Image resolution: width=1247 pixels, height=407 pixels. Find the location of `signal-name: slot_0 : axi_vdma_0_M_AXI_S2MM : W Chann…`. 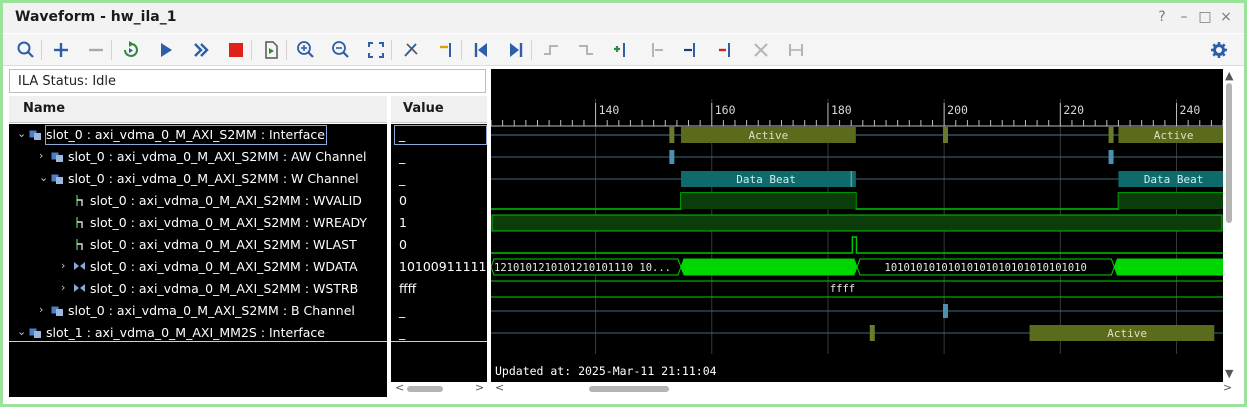

signal-name: slot_0 : axi_vdma_0_M_AXI_S2MM : W Chann… is located at coordinates (213, 178).